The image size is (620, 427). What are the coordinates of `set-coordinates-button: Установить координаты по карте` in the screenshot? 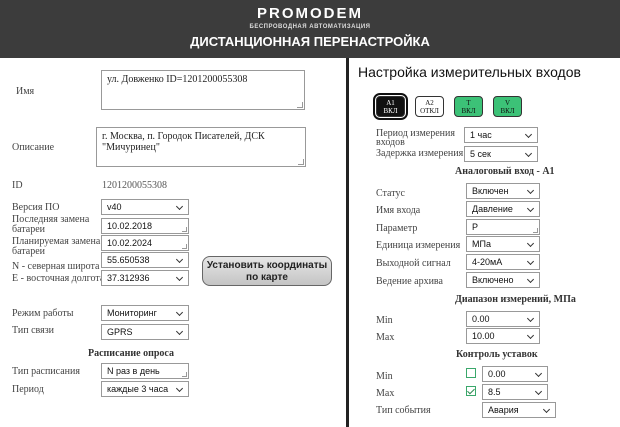 It's located at (267, 271).